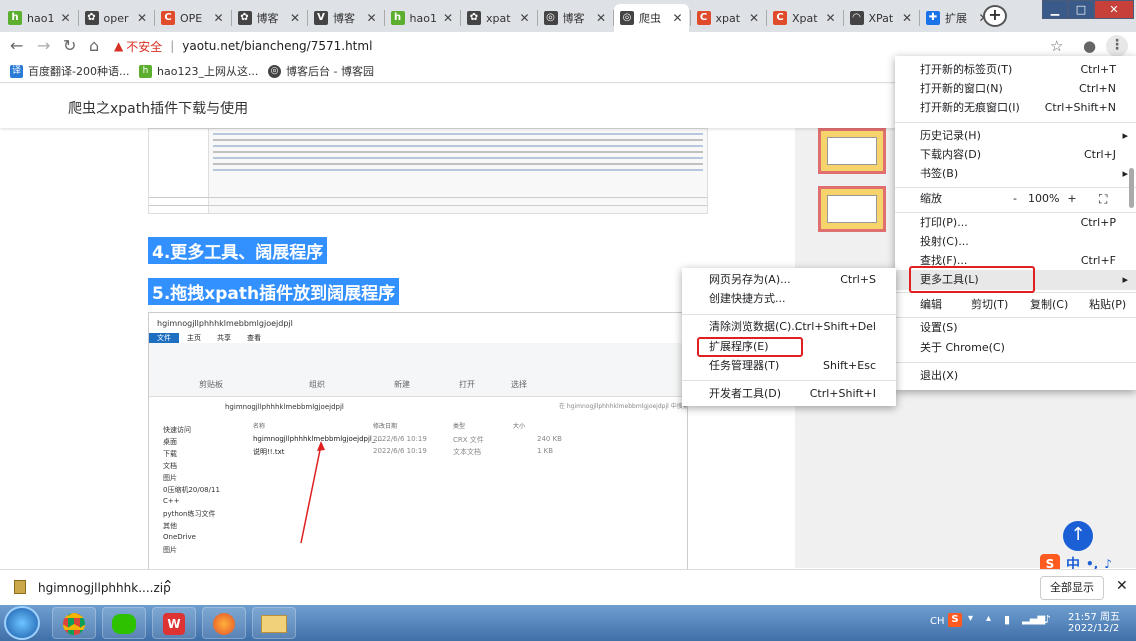 The height and width of the screenshot is (641, 1136). What do you see at coordinates (269, 18) in the screenshot?
I see `tab: ✿ 博客 ✕` at bounding box center [269, 18].